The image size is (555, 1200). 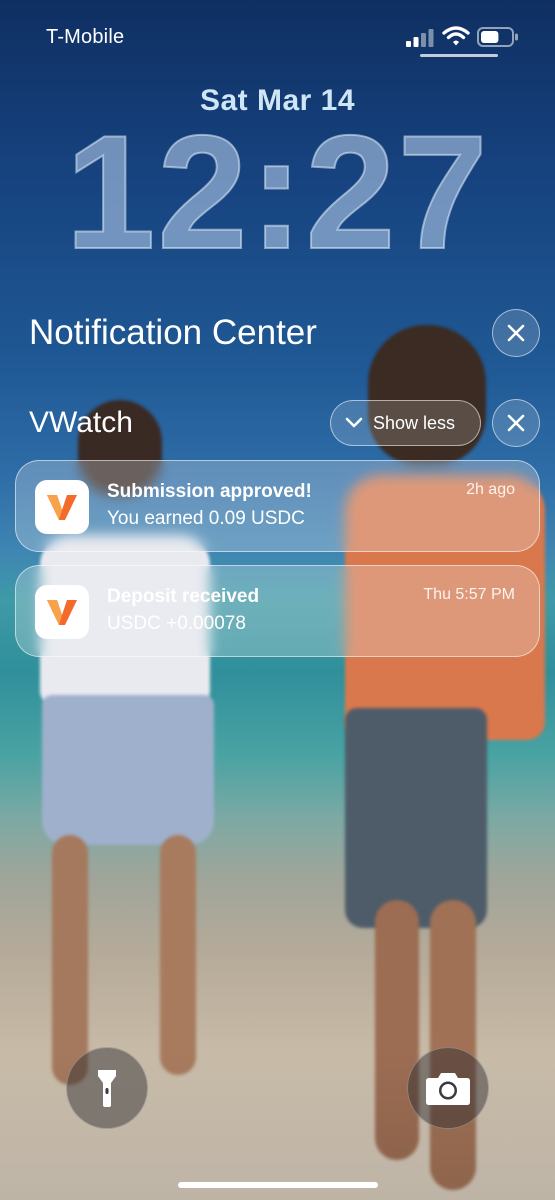 What do you see at coordinates (459, 55) in the screenshot?
I see `status-indicator-line` at bounding box center [459, 55].